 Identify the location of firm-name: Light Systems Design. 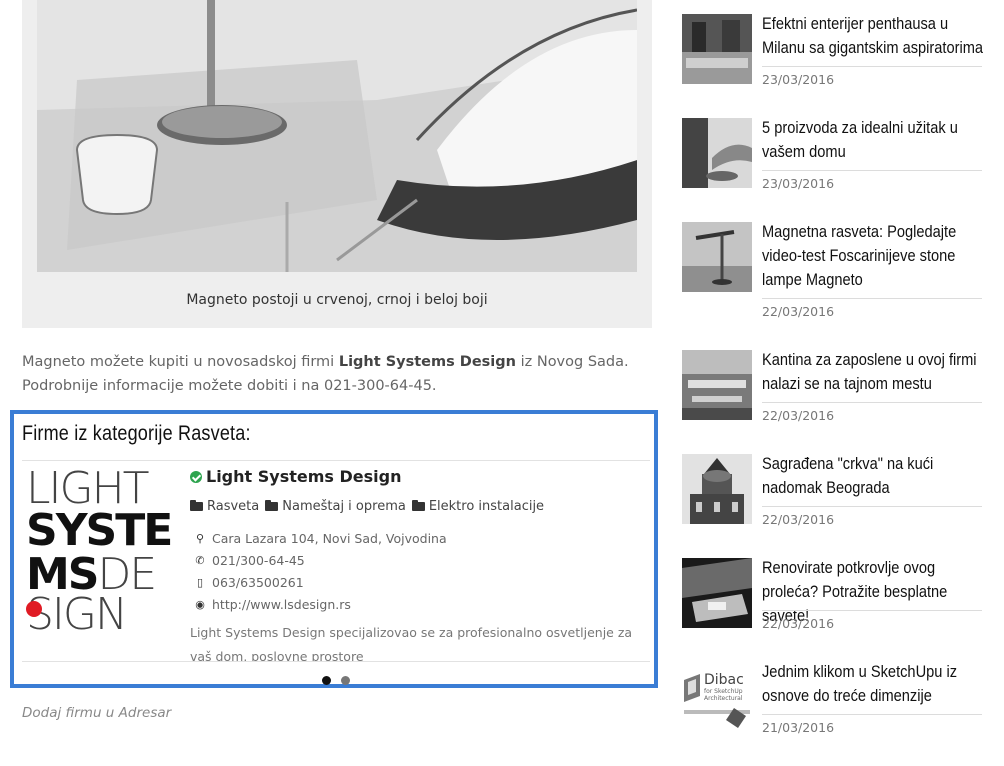
(304, 476).